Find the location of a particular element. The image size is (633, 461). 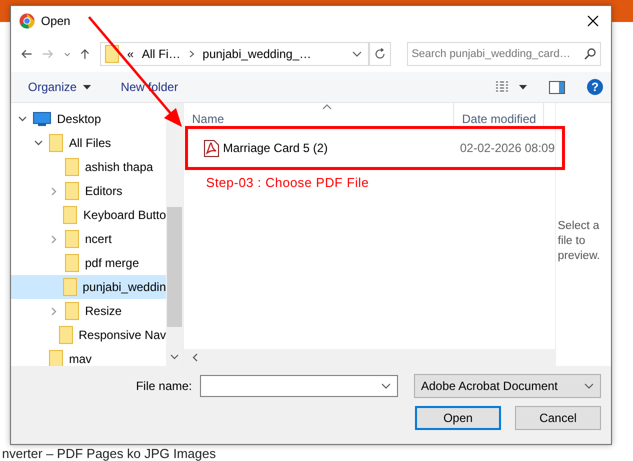

folder-tree-item: All Files is located at coordinates (88, 143).